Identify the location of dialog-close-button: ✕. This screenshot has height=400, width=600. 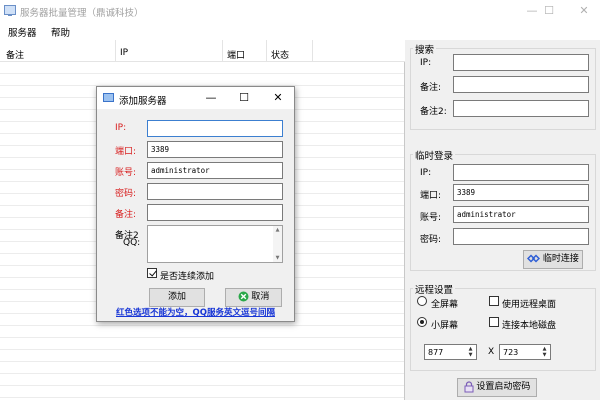
(278, 98).